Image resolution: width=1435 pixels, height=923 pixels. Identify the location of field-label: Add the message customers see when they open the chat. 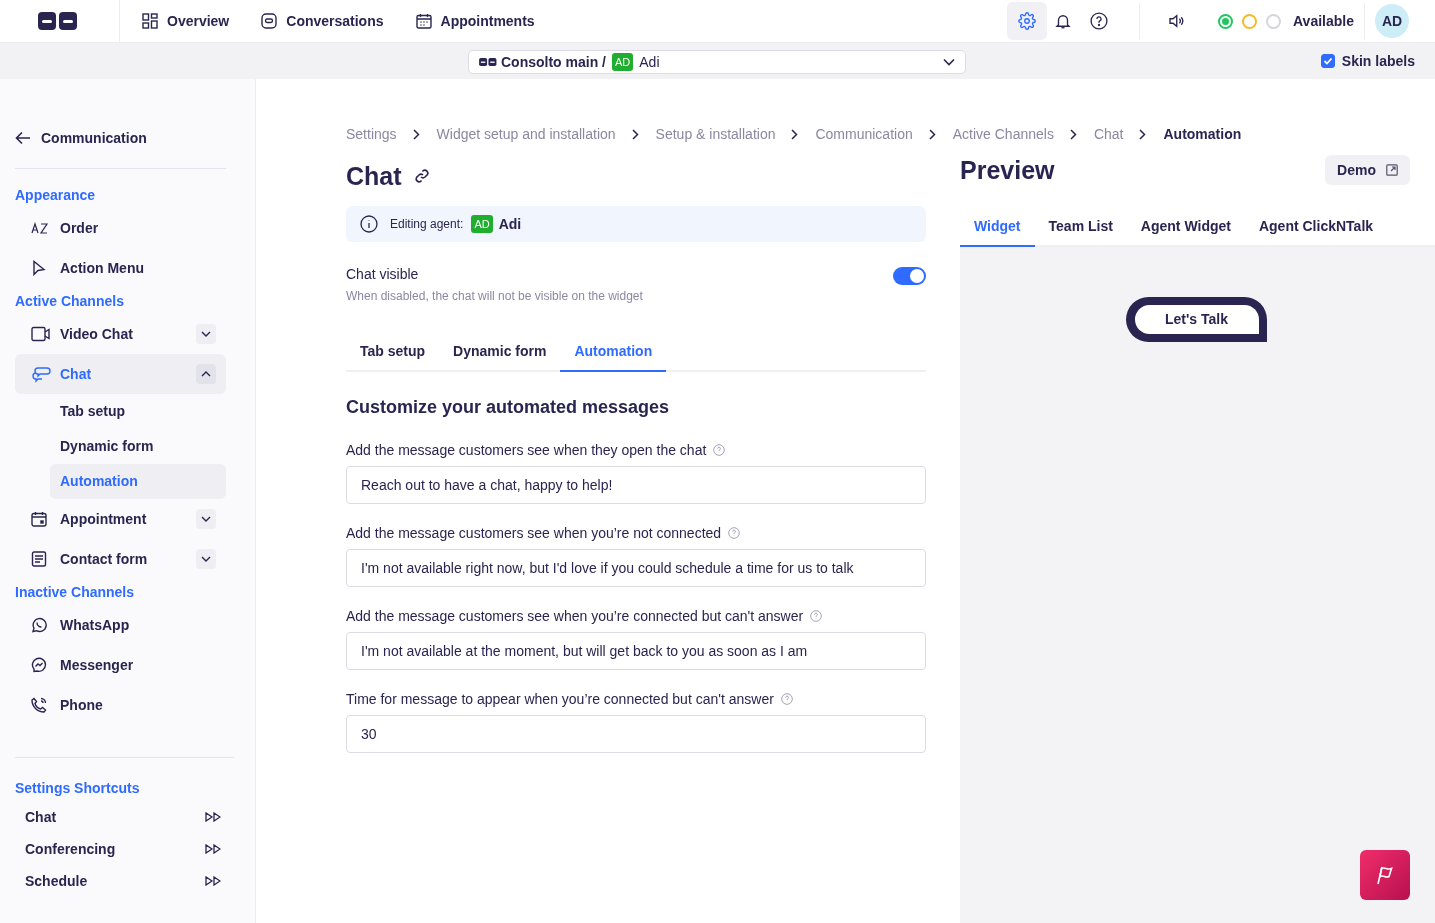
(526, 450).